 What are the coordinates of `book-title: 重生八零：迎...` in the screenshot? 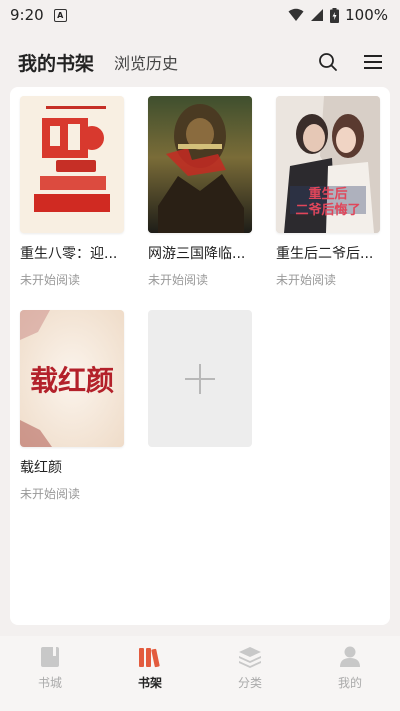 It's located at (69, 254).